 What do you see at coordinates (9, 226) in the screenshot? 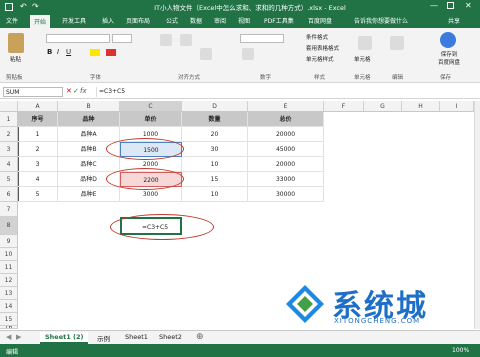
I see `row-header-8: 8` at bounding box center [9, 226].